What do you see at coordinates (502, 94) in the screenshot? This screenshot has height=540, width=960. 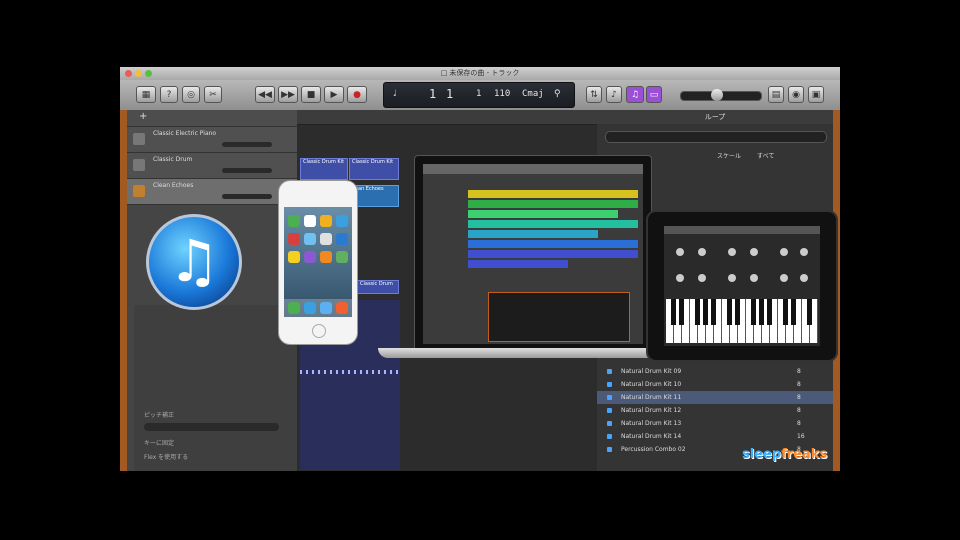 I see `lcd-tempo: 110` at bounding box center [502, 94].